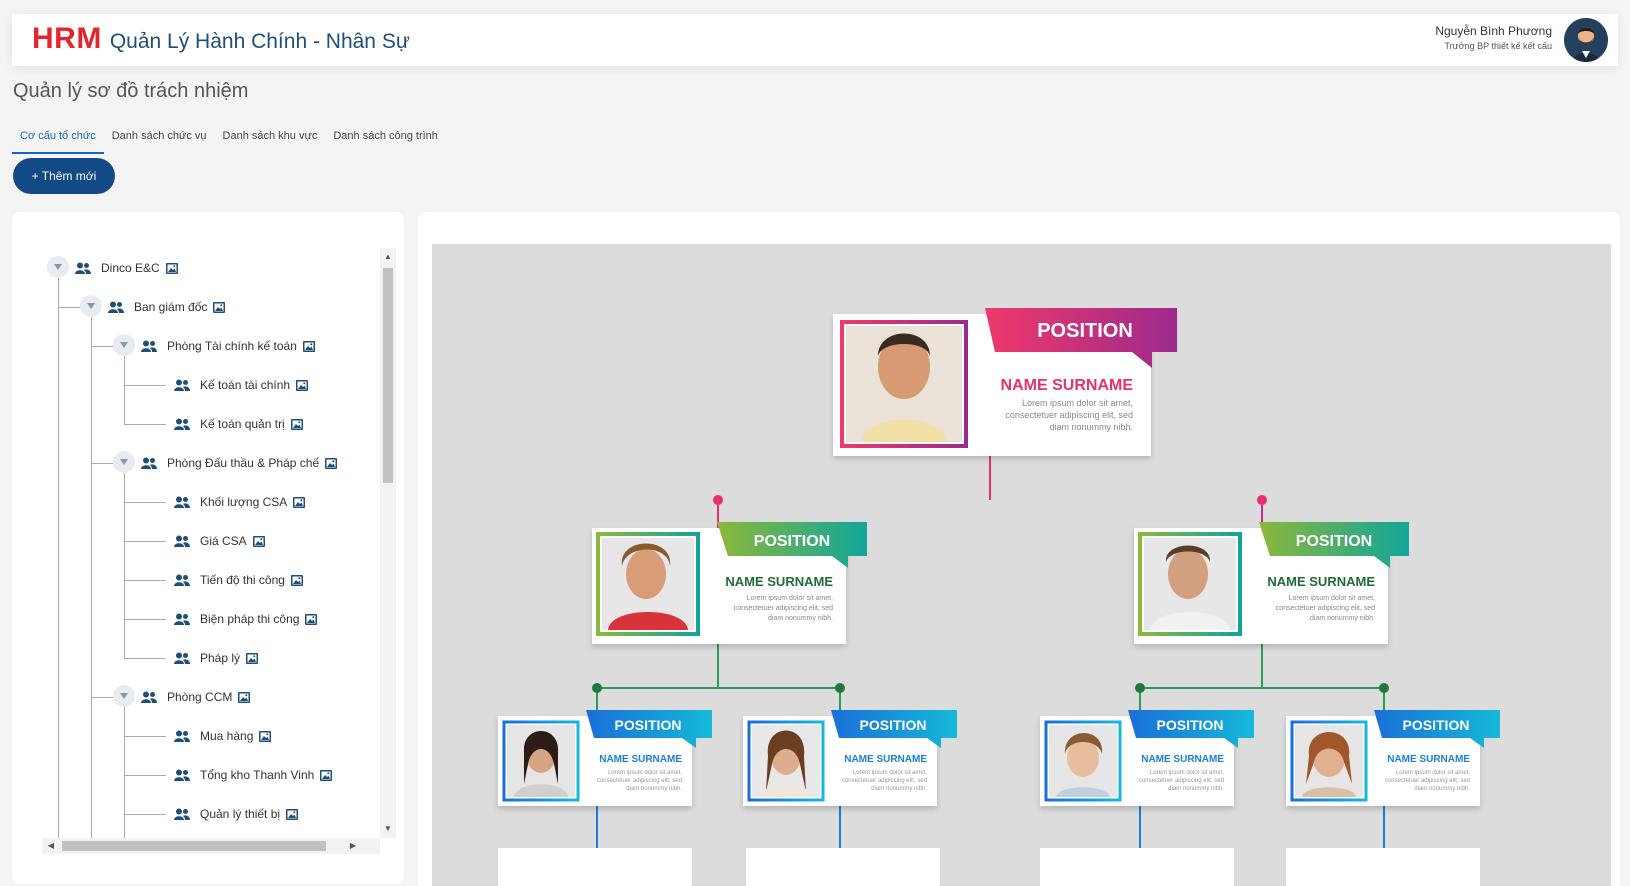 This screenshot has width=1630, height=886. What do you see at coordinates (171, 307) in the screenshot?
I see `tree-node-label: Ban giám đốc` at bounding box center [171, 307].